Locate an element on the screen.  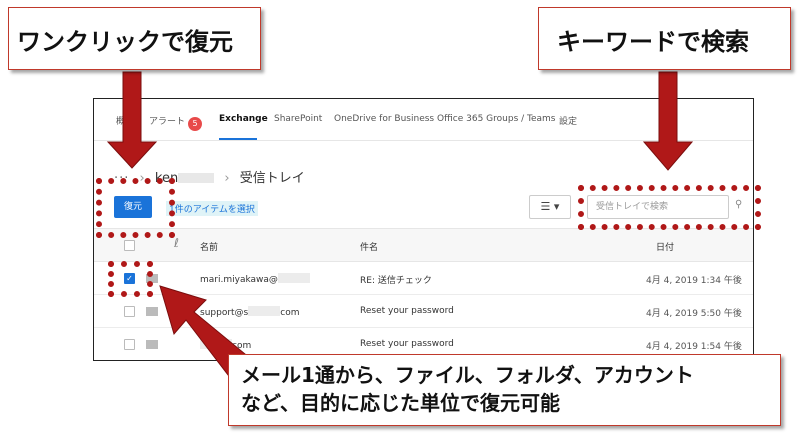
highlight-search is located at coordinates (669, 207).